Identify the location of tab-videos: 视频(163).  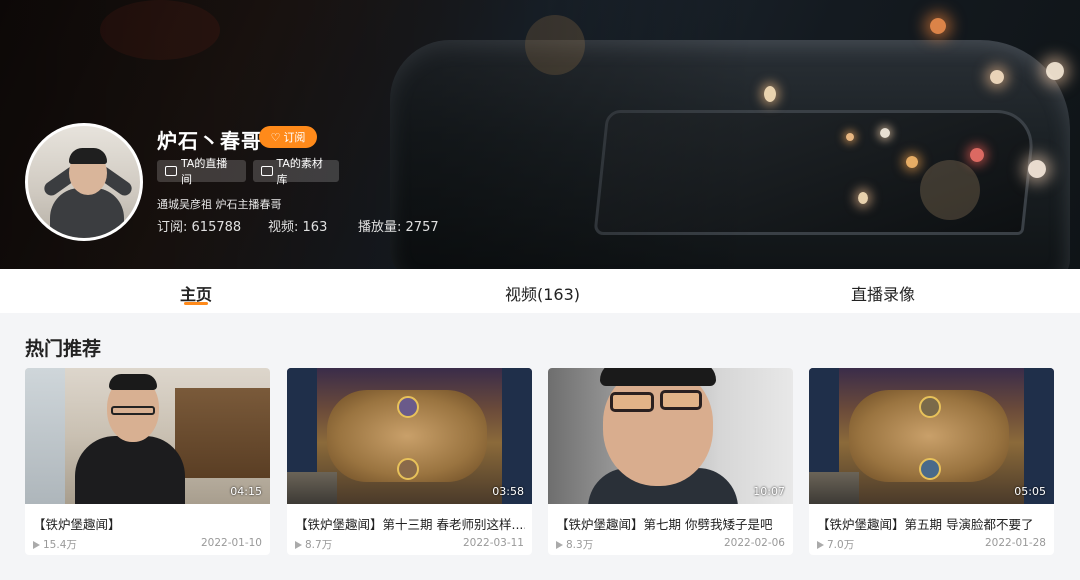
(542, 293).